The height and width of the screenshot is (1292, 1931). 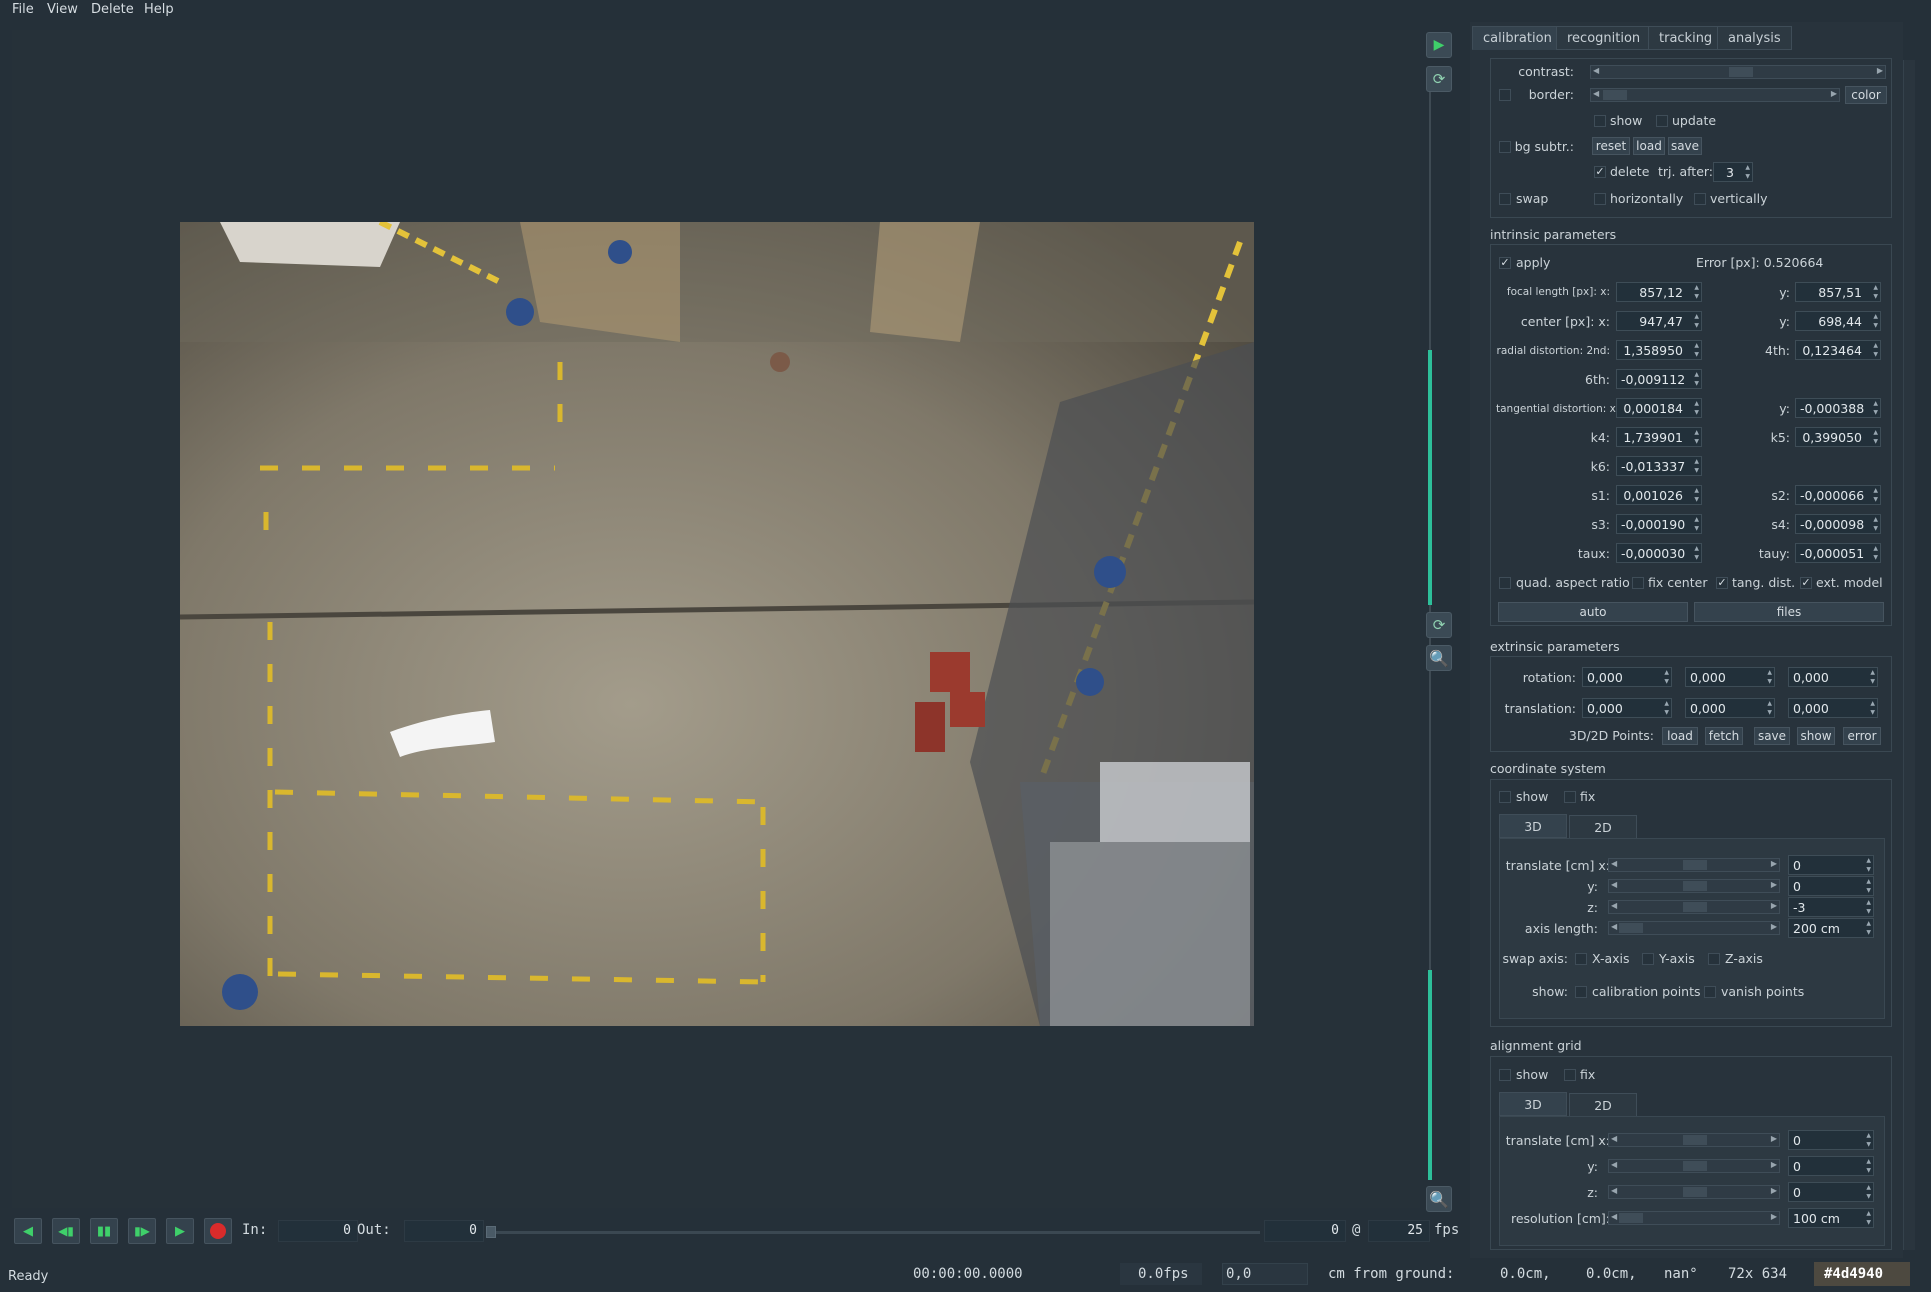 What do you see at coordinates (1638, 583) in the screenshot?
I see `fix-center-checkbox` at bounding box center [1638, 583].